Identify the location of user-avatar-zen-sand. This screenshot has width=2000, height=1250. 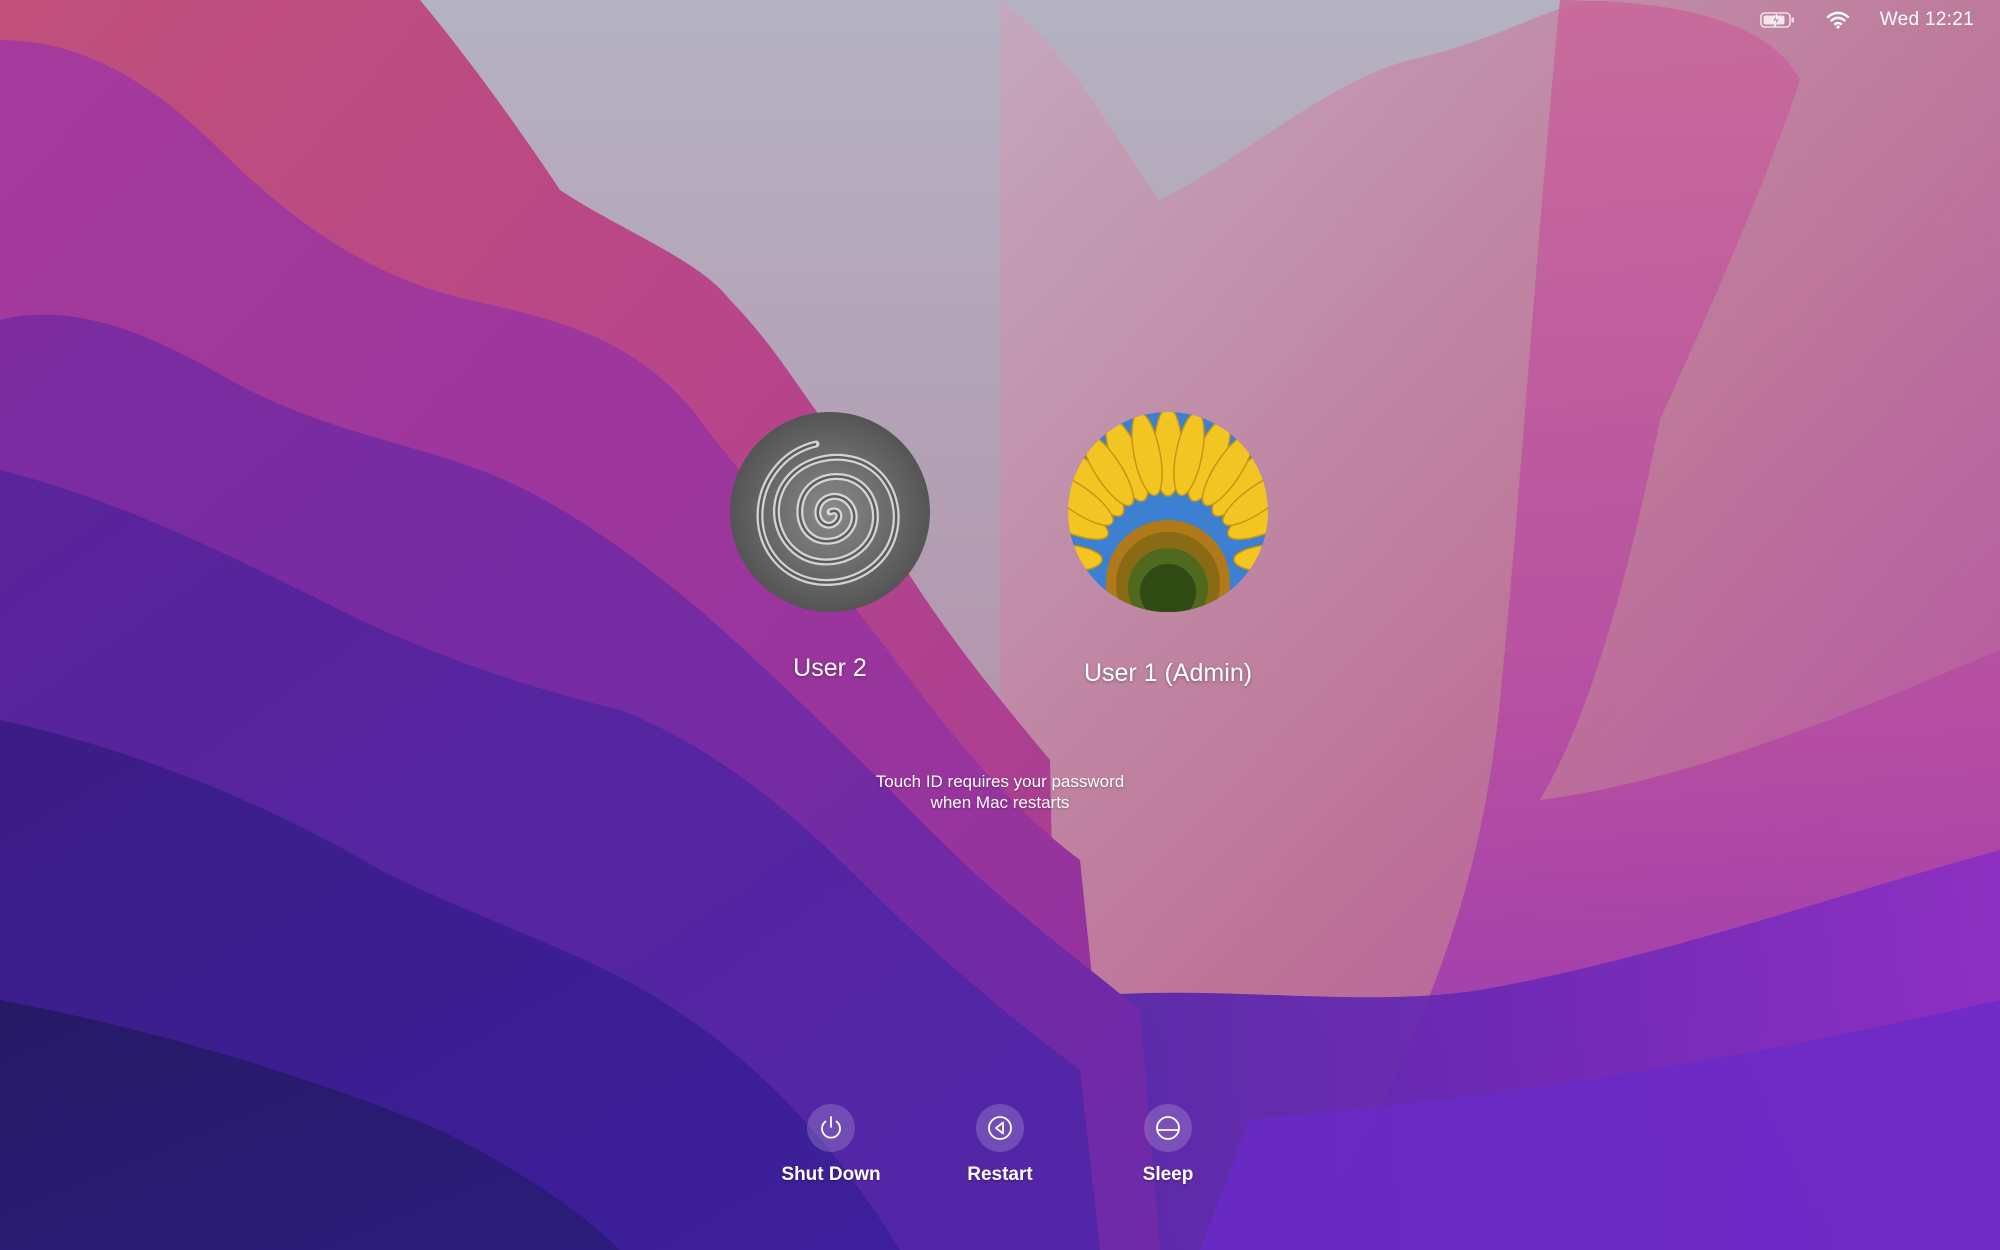
(830, 512).